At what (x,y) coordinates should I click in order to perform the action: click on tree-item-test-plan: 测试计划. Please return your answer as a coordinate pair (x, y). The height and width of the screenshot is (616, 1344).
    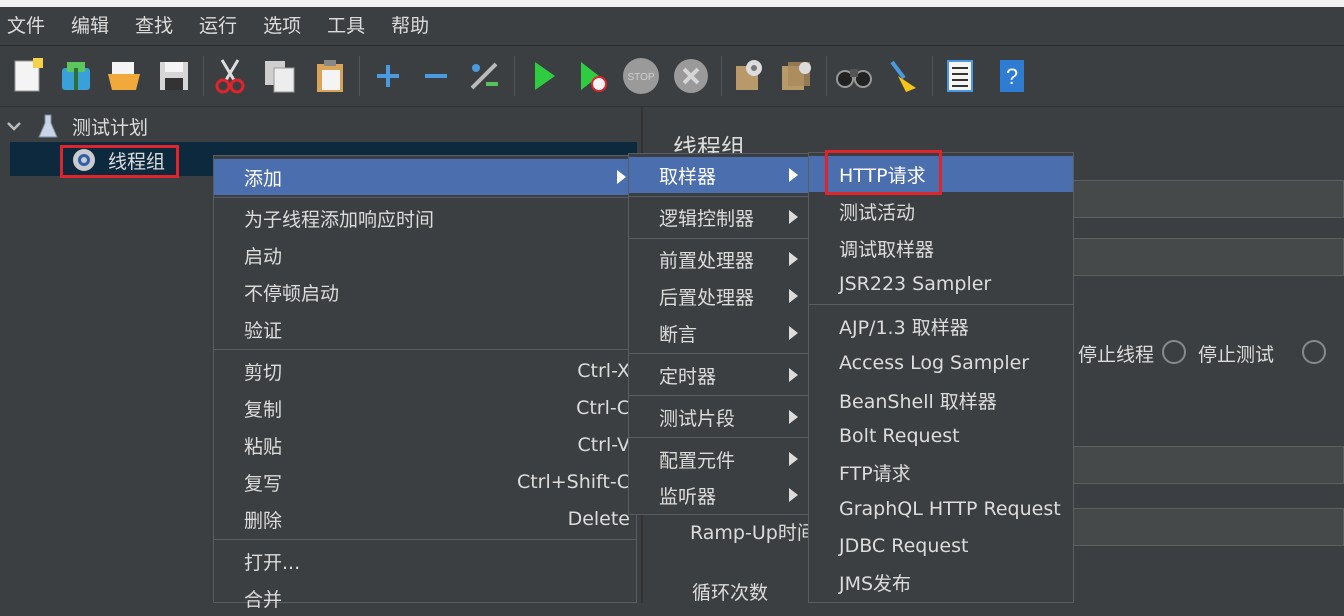
    Looking at the image, I should click on (77, 126).